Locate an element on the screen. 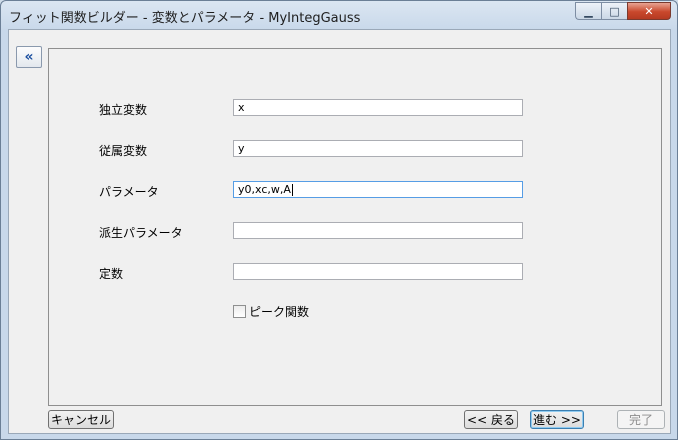 The height and width of the screenshot is (440, 678). peak-function-label: ピーク関数 is located at coordinates (279, 312).